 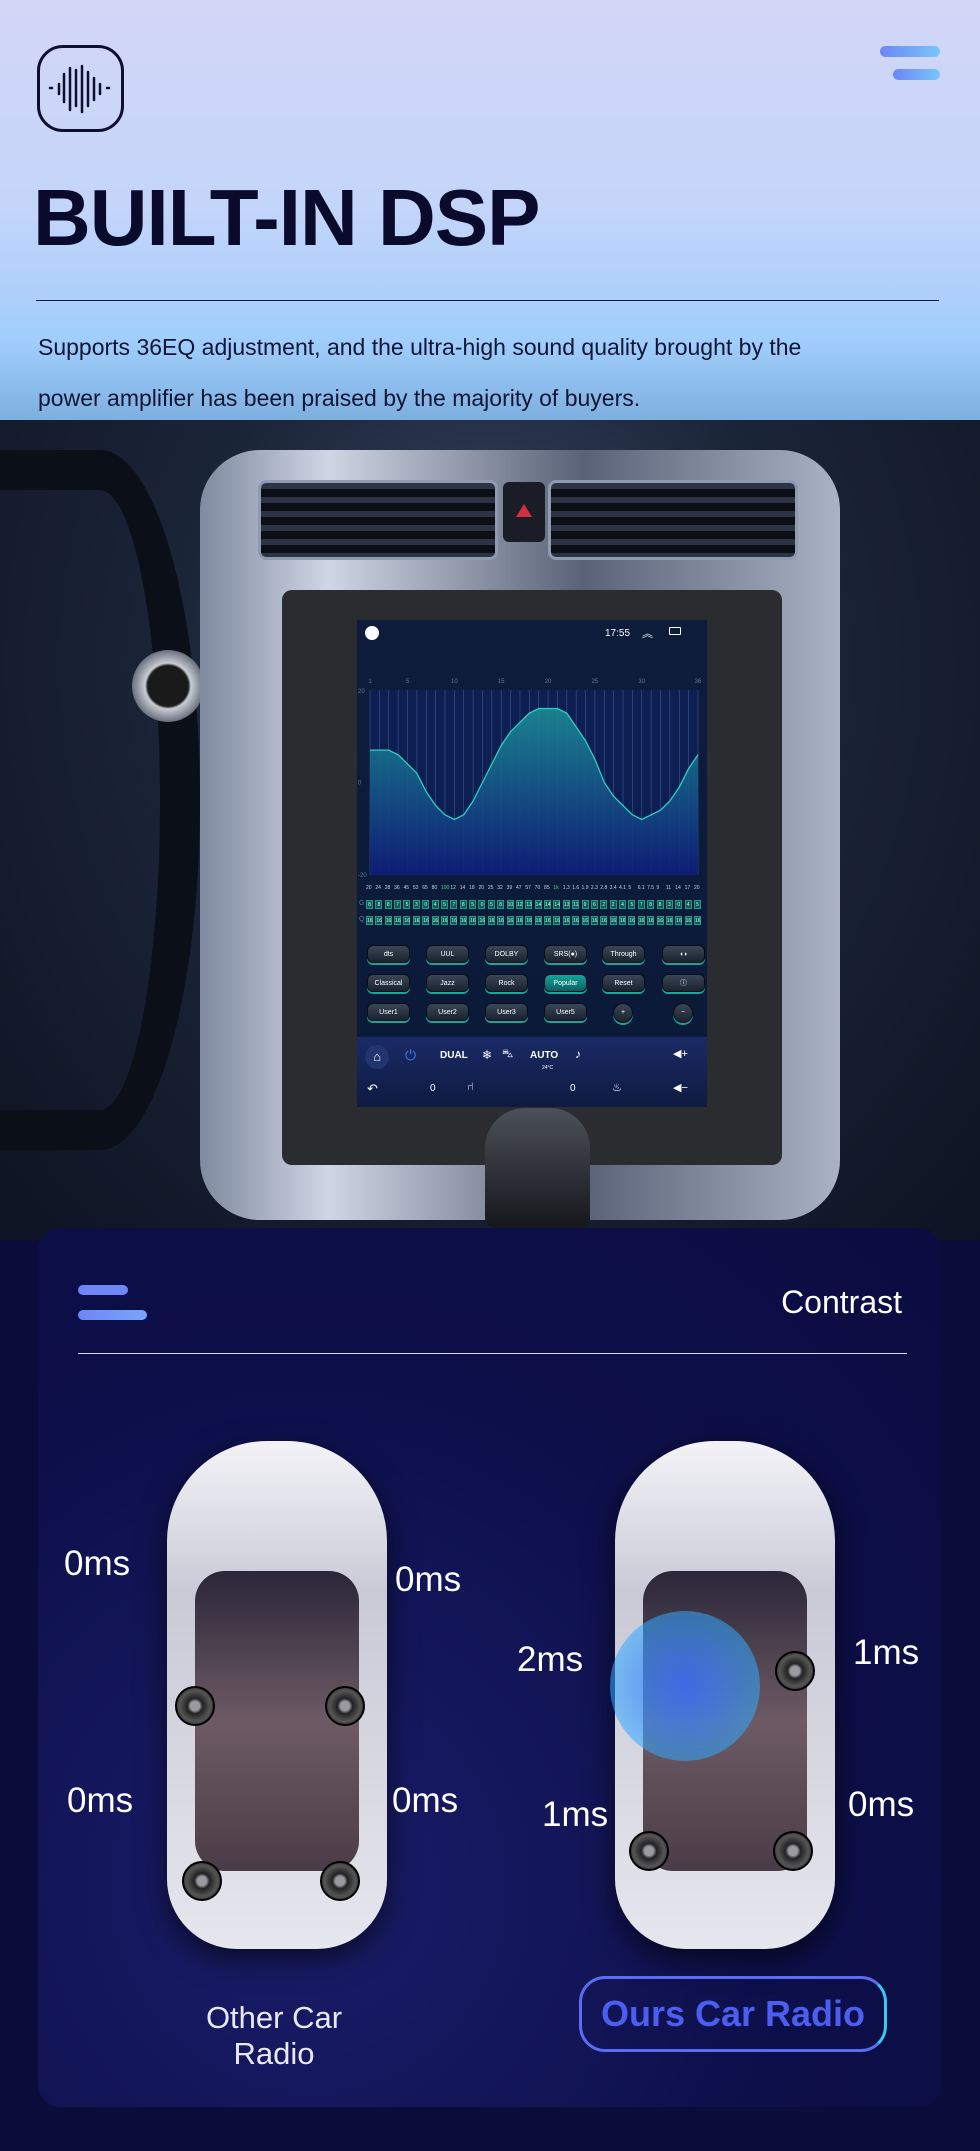 I want to click on menu-icon, so click(x=910, y=64).